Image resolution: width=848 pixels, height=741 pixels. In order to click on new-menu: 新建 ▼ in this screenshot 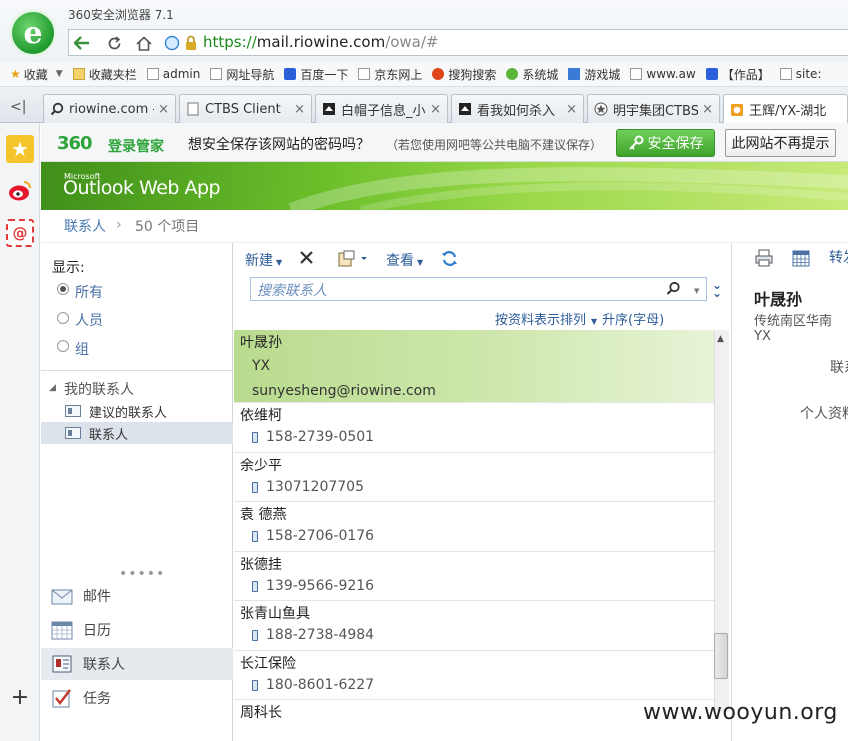, I will do `click(263, 260)`.